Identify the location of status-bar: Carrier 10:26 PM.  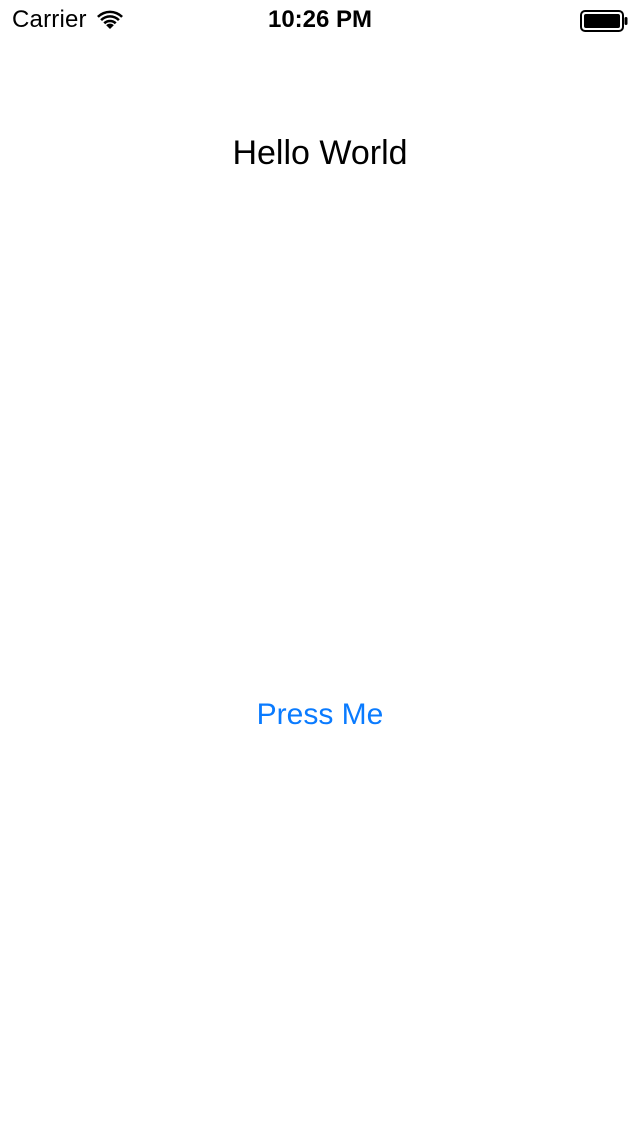
(320, 20).